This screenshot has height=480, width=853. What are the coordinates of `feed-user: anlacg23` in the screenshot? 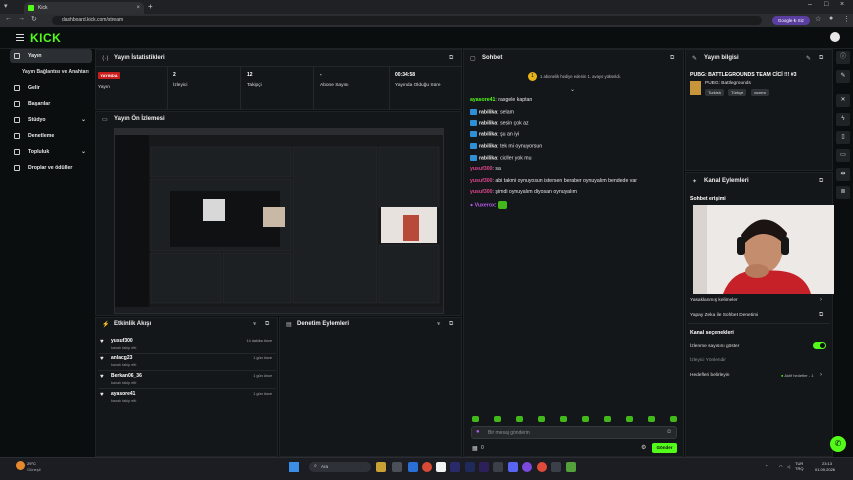 It's located at (121, 358).